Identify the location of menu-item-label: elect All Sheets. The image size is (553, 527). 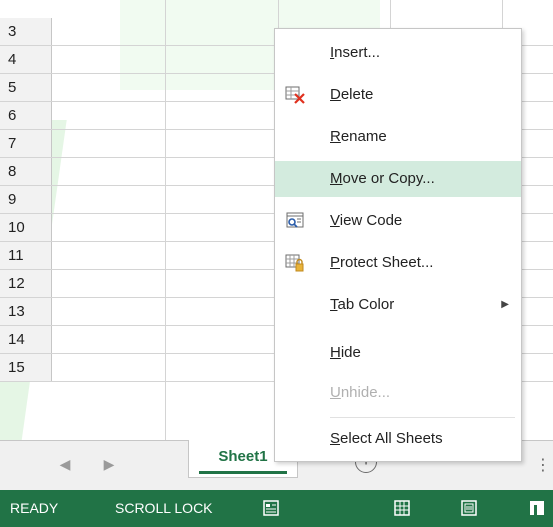
(391, 438).